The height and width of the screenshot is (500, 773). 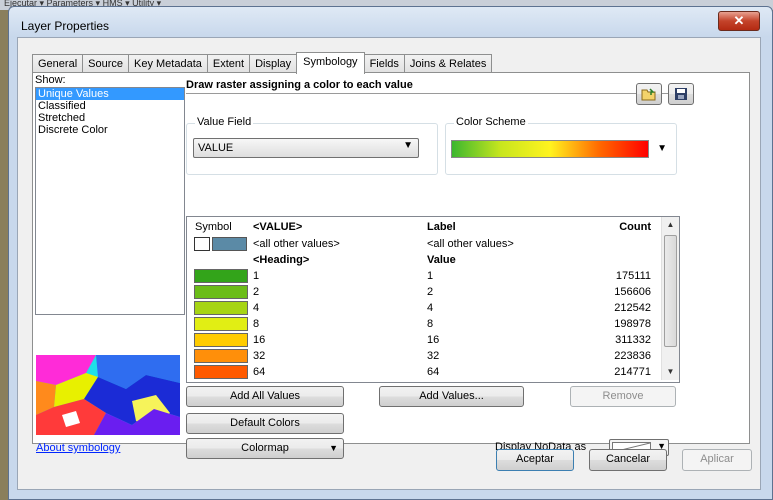 What do you see at coordinates (670, 291) in the screenshot?
I see `scroll-thumb` at bounding box center [670, 291].